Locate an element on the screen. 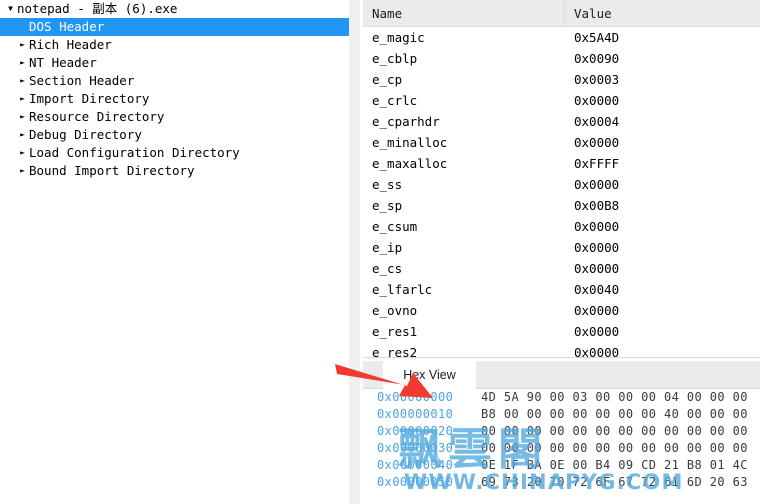 This screenshot has width=760, height=504. table-row: e_cblp 0x0090 is located at coordinates (561, 58).